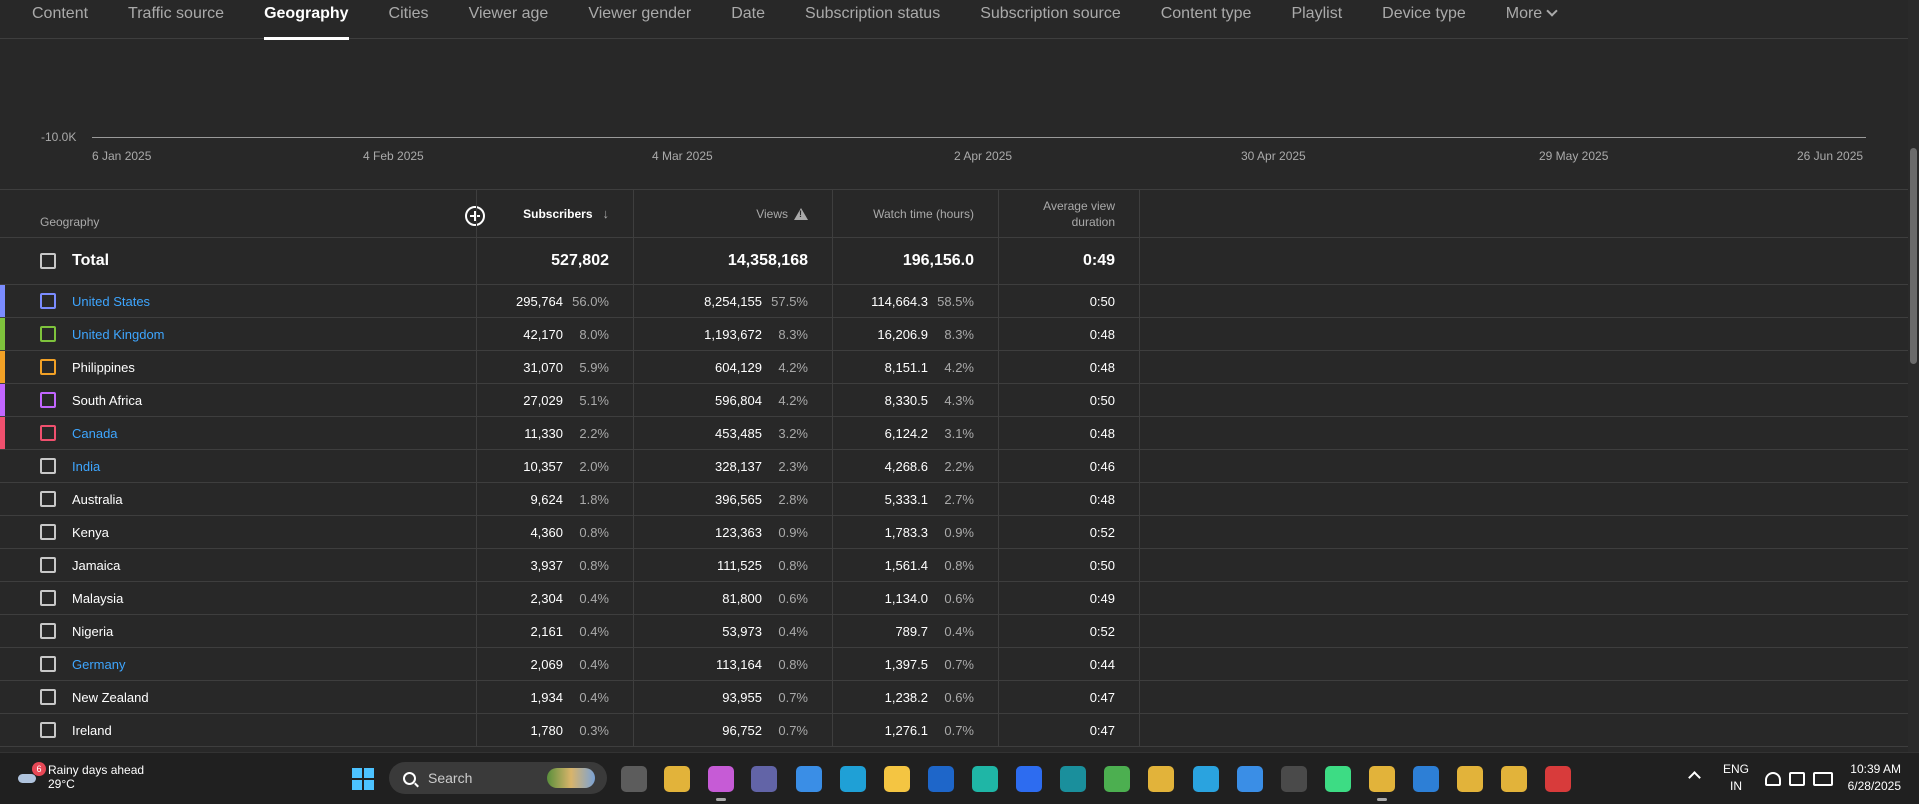 This screenshot has width=1919, height=804. I want to click on file-explorer-icon, so click(897, 779).